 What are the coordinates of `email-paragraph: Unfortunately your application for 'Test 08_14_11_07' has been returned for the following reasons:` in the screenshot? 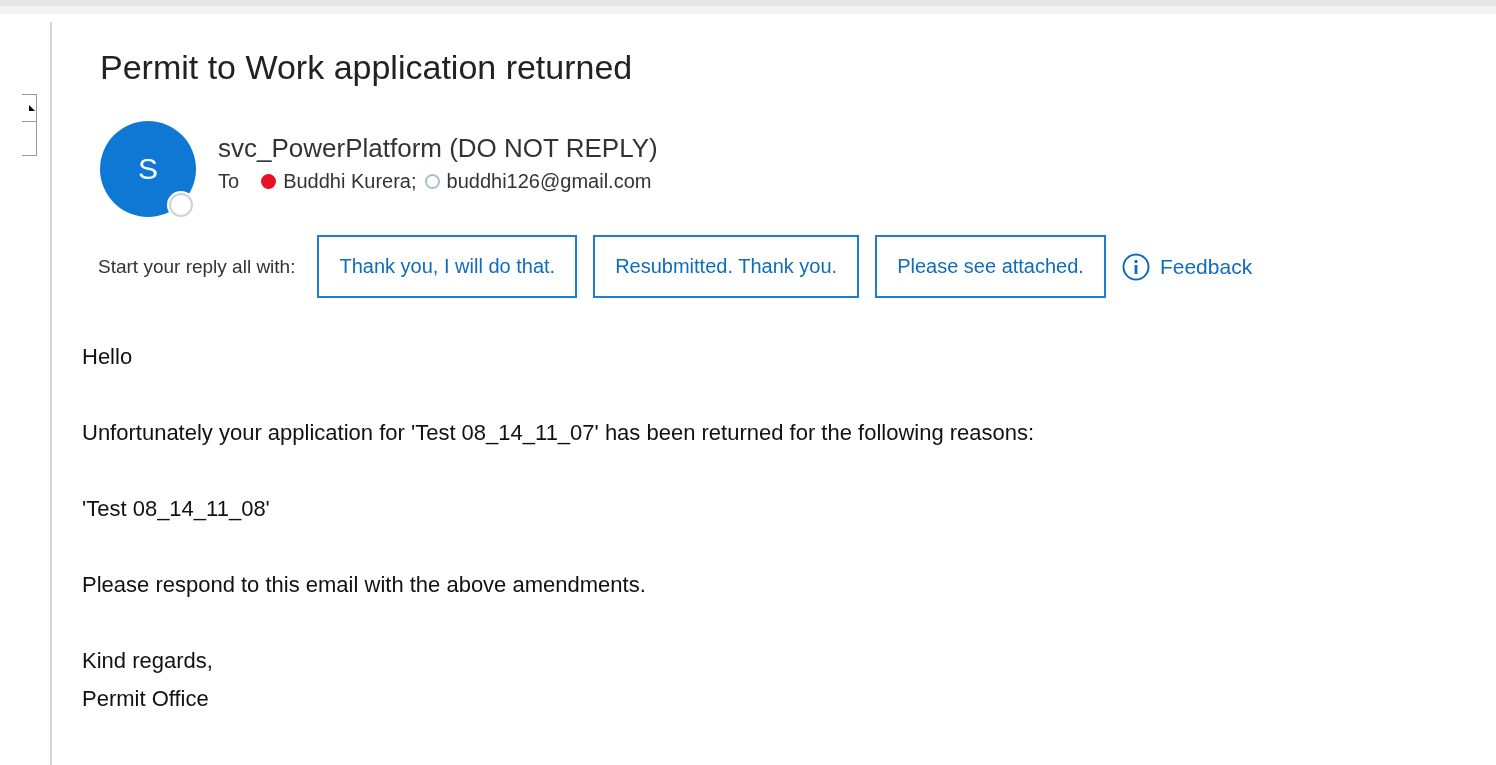 It's located at (559, 433).